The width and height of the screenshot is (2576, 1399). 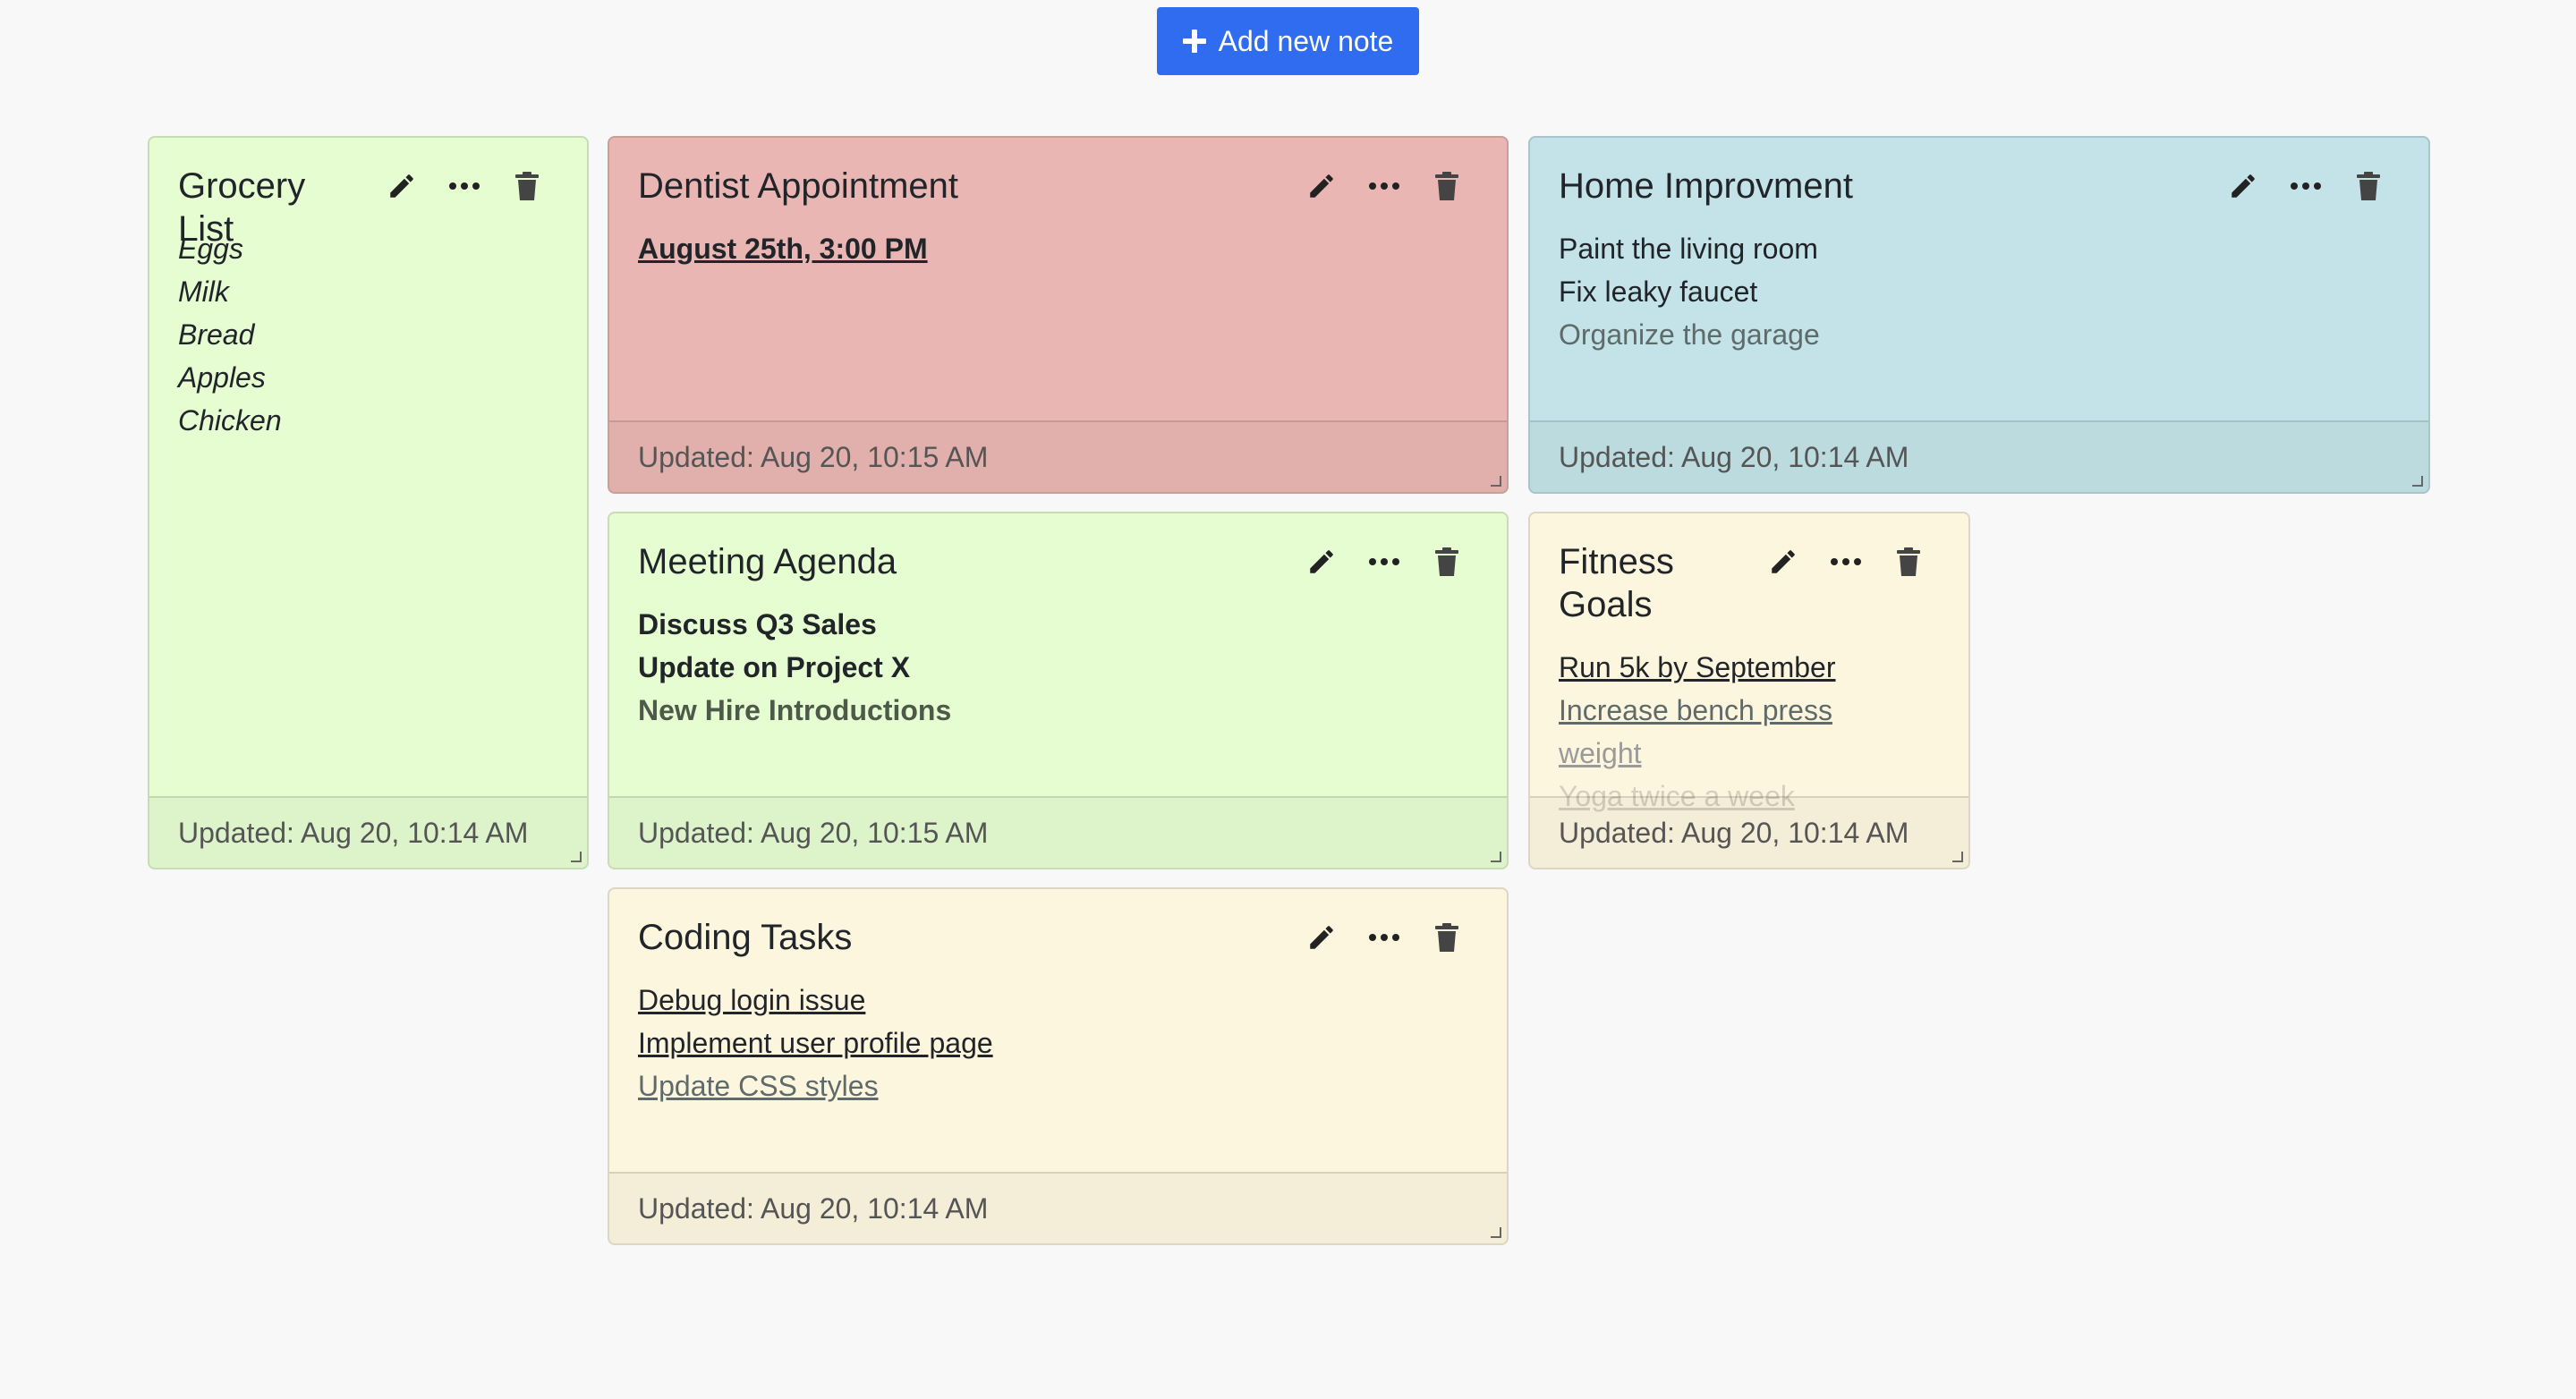 What do you see at coordinates (798, 186) in the screenshot?
I see `note-title: Dentist Appointment` at bounding box center [798, 186].